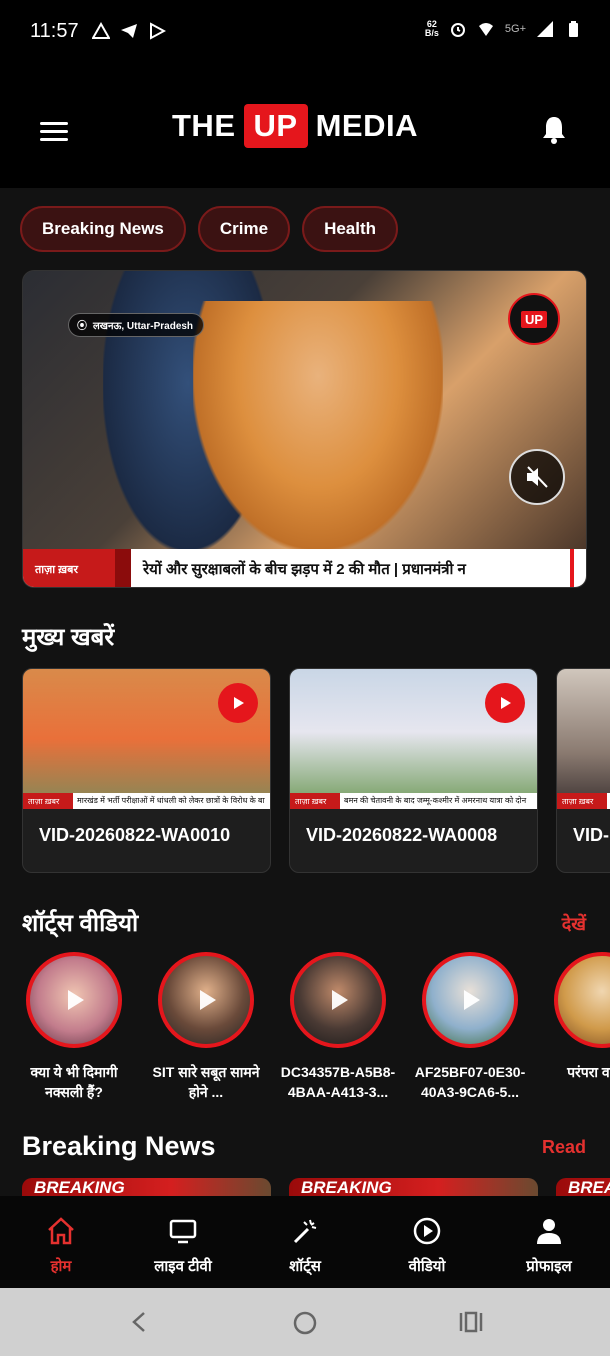 This screenshot has height=1356, width=610. I want to click on nav-videos: वीडियो, so click(427, 1242).